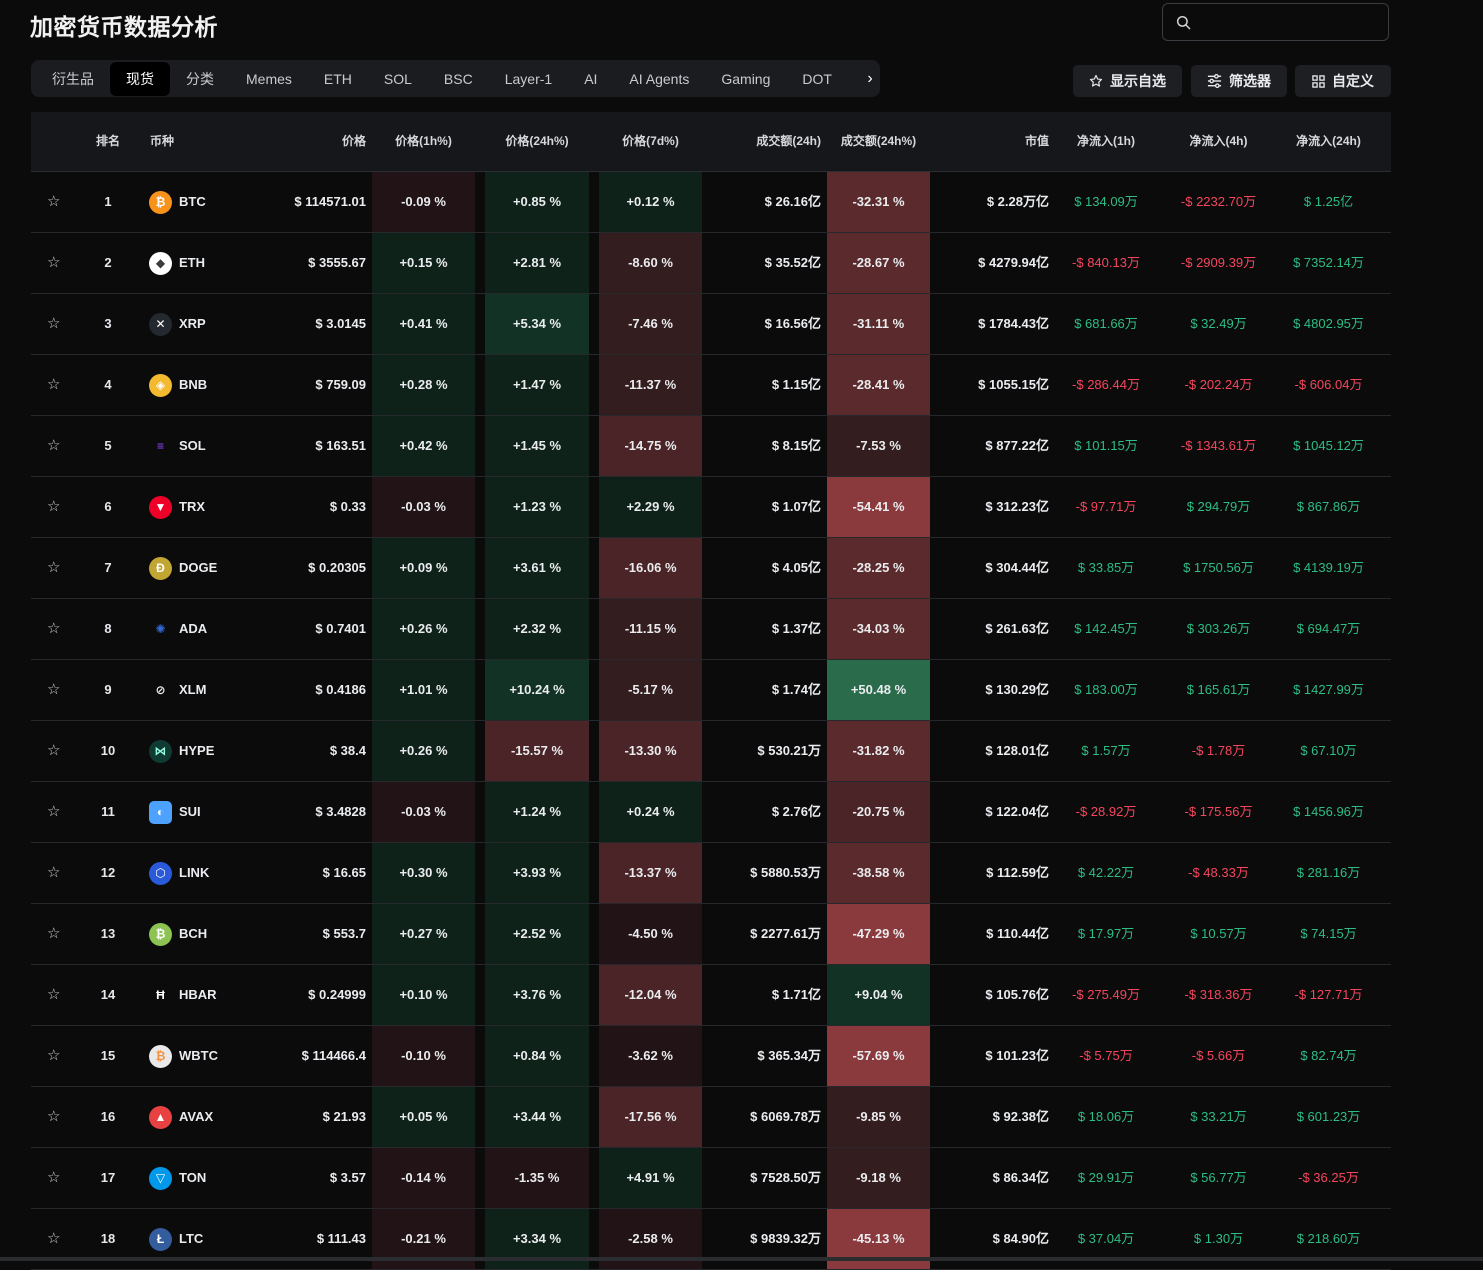 Image resolution: width=1483 pixels, height=1270 pixels. I want to click on price-change-1h: +0.42 %, so click(423, 446).